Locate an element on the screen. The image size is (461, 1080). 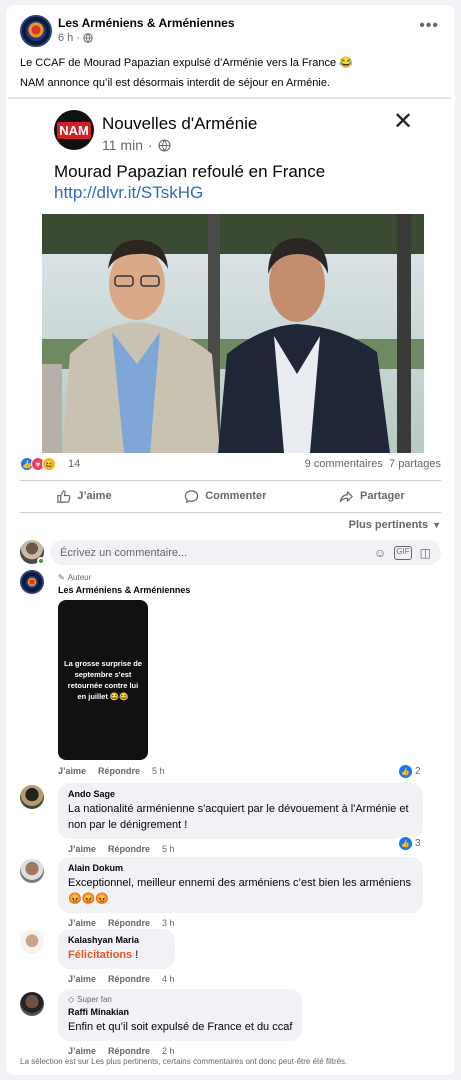
comment-text: Félicitations ! is located at coordinates (103, 955).